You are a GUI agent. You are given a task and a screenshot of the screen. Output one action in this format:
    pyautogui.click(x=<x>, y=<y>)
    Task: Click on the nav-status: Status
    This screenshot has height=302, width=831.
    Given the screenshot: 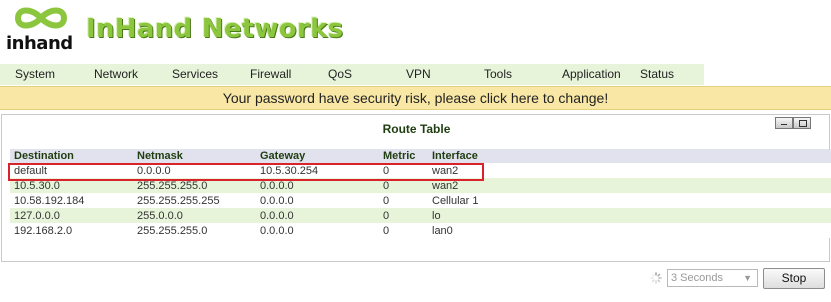 What is the action you would take?
    pyautogui.click(x=672, y=74)
    